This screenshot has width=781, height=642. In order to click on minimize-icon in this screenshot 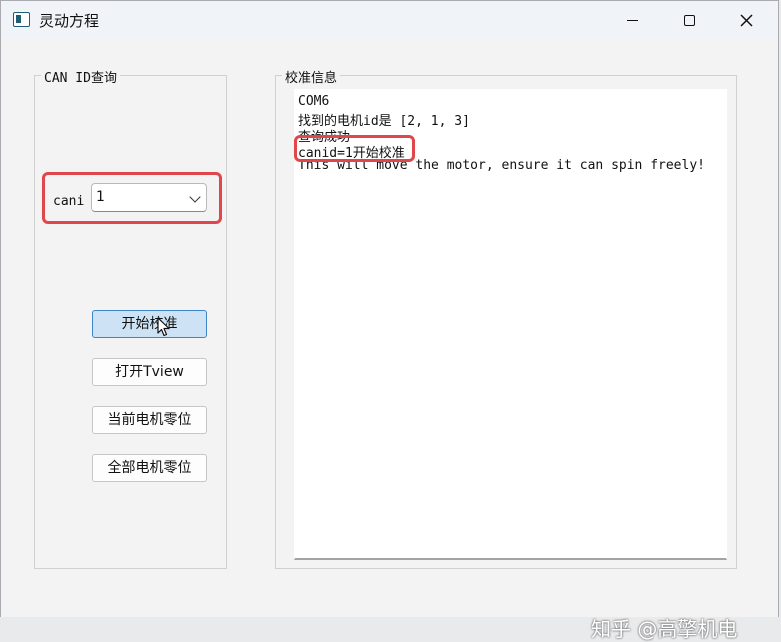, I will do `click(632, 20)`.